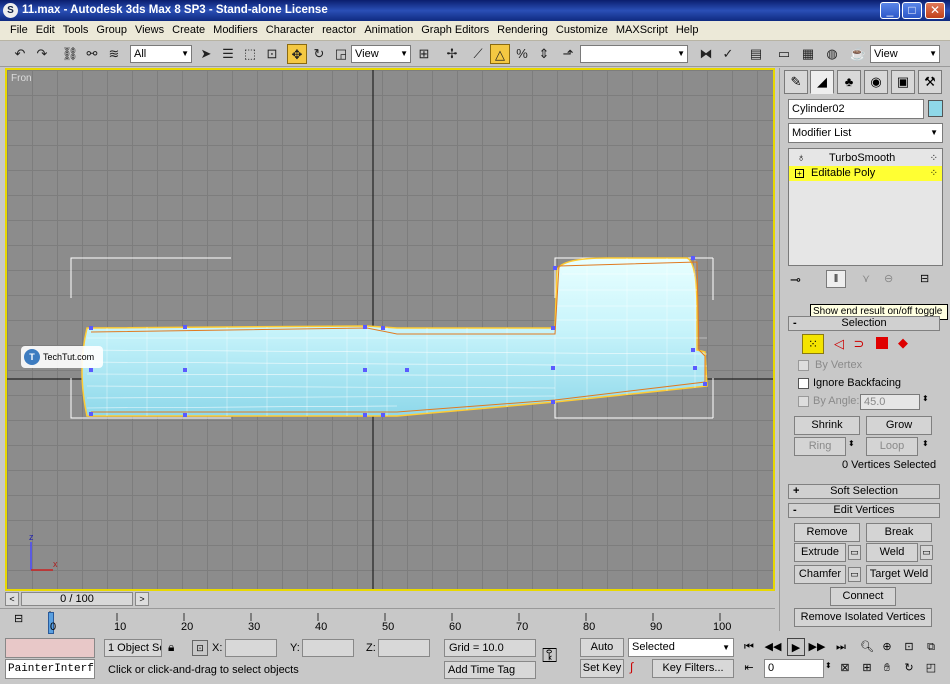 The image size is (950, 684). I want to click on weld-settings-icon: ▭, so click(926, 552).